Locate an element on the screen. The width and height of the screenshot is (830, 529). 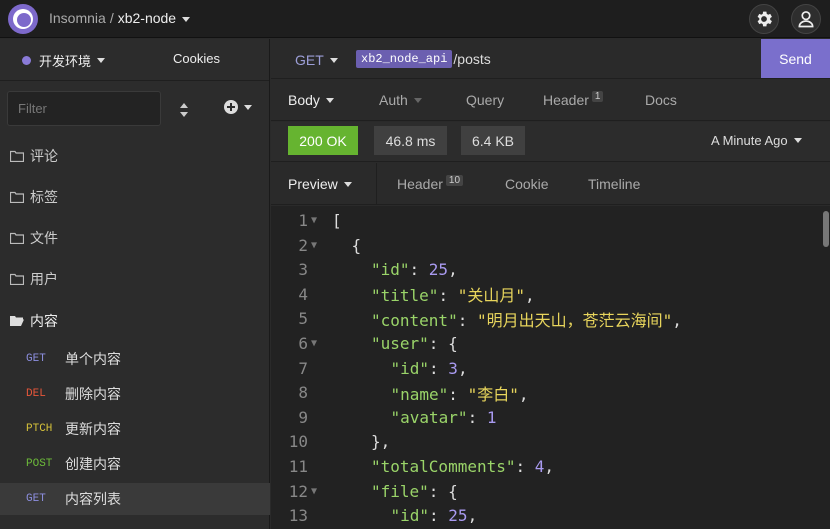
line-number: 7 is located at coordinates (303, 368).